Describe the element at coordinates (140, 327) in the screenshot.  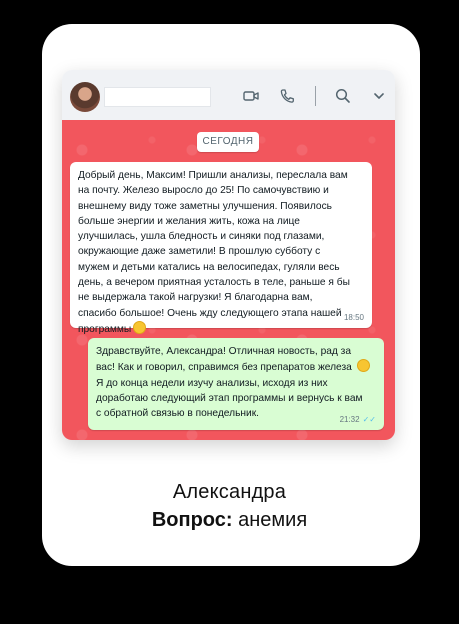
I see `smile-emoji-icon` at that location.